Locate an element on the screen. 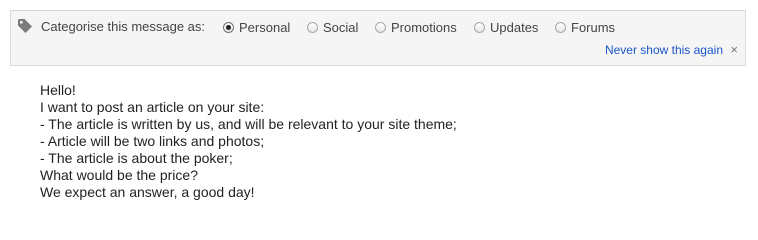 This screenshot has width=758, height=240. category-option-promotions-label: Promotions is located at coordinates (424, 27).